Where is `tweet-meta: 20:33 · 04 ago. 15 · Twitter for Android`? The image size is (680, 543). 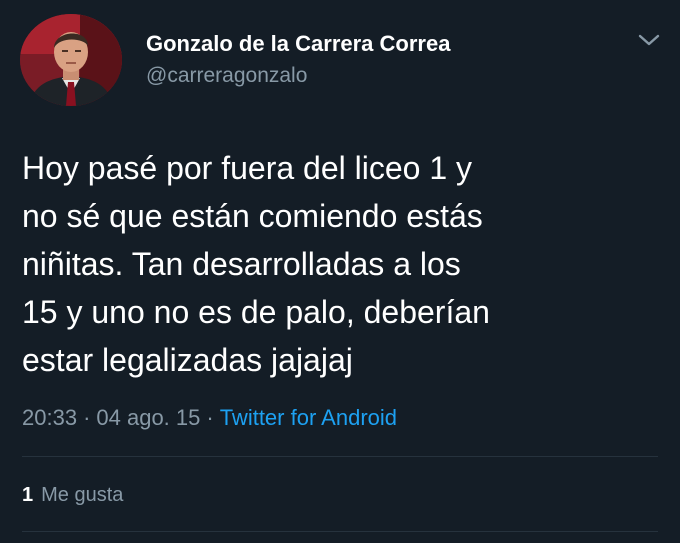
tweet-meta: 20:33 · 04 ago. 15 · Twitter for Android is located at coordinates (209, 418).